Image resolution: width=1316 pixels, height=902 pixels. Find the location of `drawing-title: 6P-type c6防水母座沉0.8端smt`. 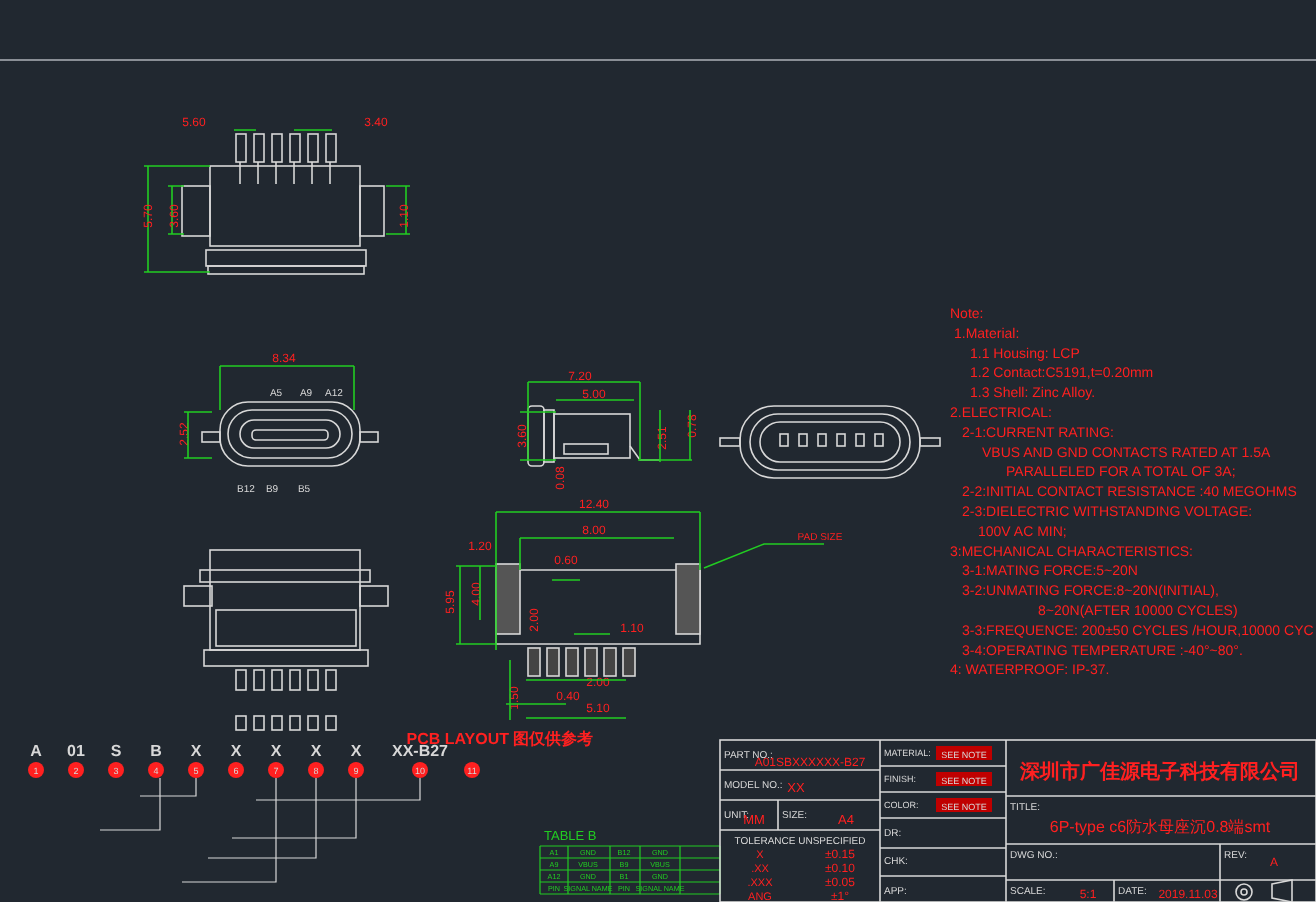

drawing-title: 6P-type c6防水母座沉0.8端smt is located at coordinates (1160, 827).